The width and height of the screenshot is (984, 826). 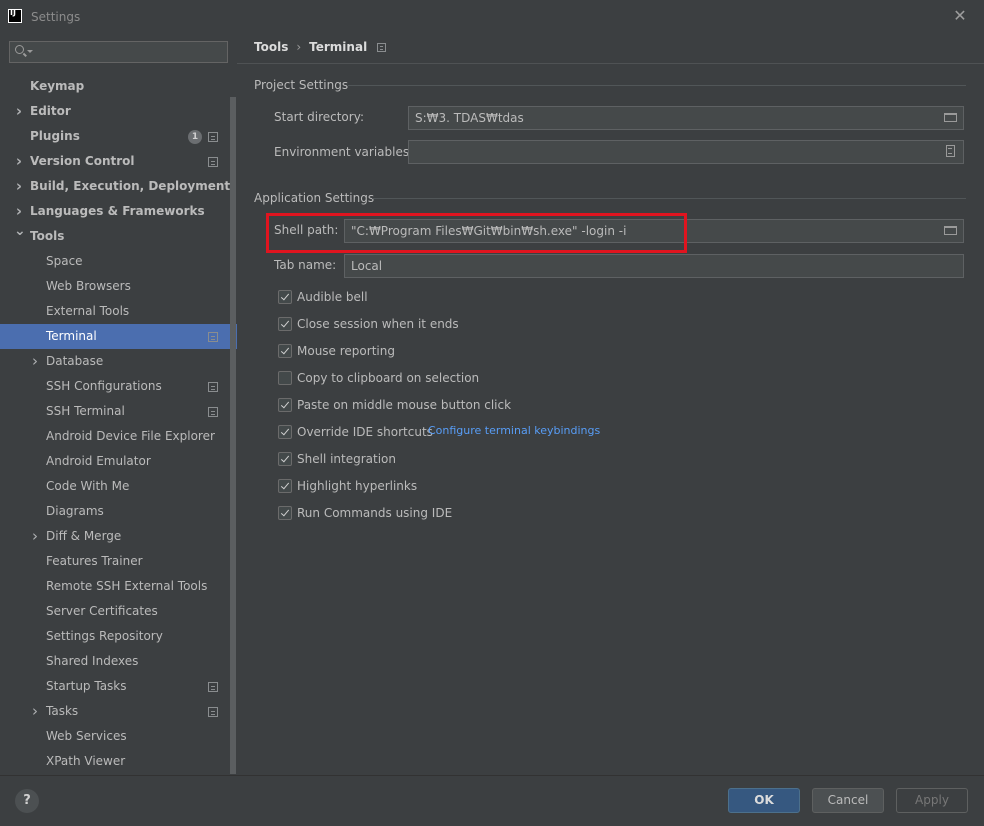 What do you see at coordinates (960, 16) in the screenshot?
I see `close-icon: ✕` at bounding box center [960, 16].